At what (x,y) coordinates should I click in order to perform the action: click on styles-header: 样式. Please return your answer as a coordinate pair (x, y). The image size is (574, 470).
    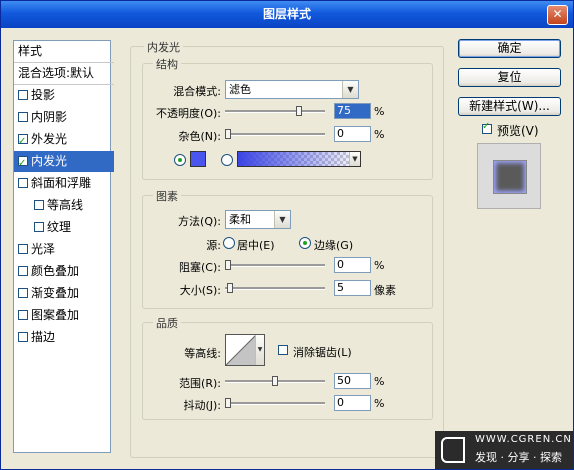
    Looking at the image, I should click on (64, 52).